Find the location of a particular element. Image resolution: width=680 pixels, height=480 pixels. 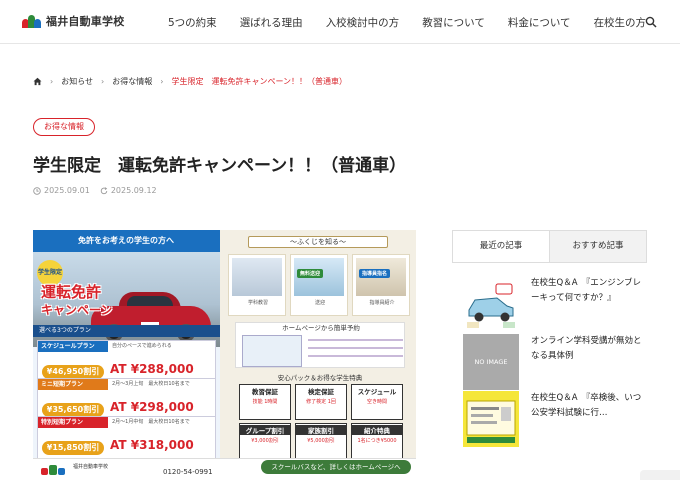

benefit-header: 安心パック＆お得な学生特典 is located at coordinates (320, 378).